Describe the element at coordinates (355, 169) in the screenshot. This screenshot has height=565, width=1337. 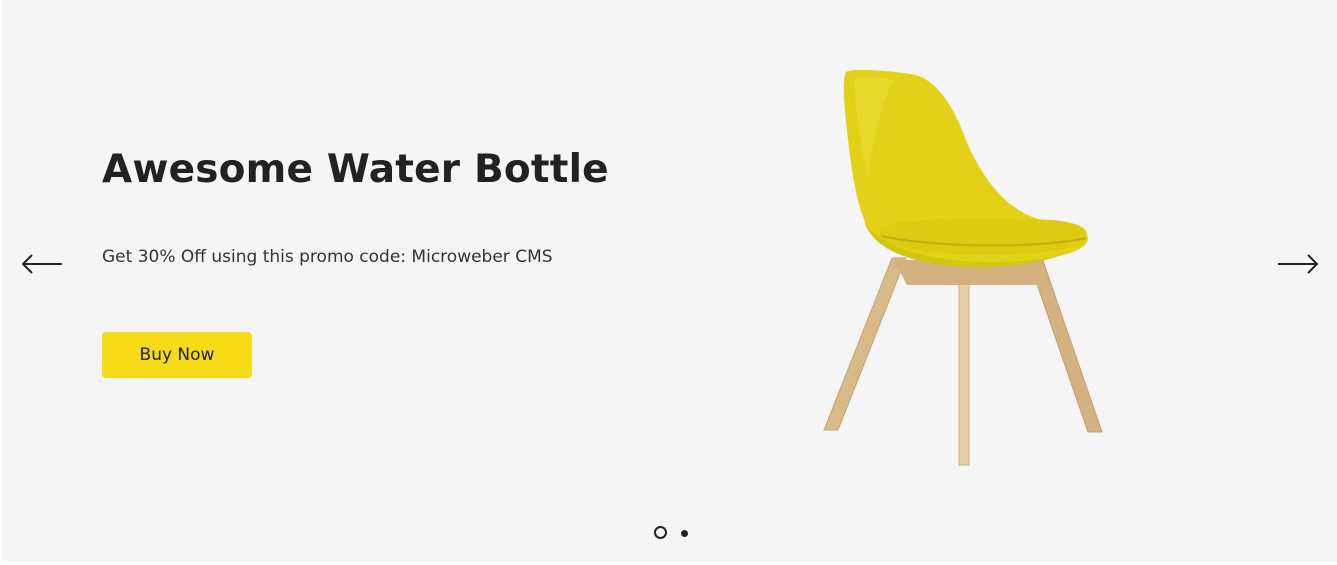
I see `slide-title: Awesome Water Bottle` at that location.